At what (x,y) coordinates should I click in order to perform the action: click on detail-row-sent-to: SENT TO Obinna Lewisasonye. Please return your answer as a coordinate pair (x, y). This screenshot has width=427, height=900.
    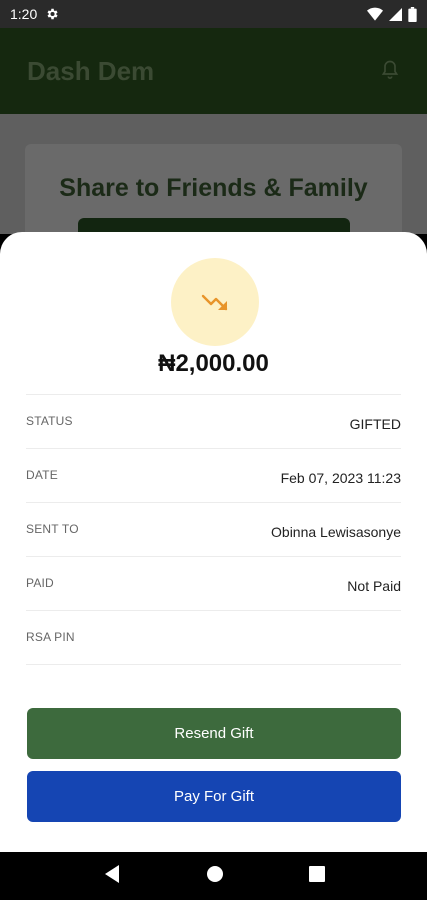
    Looking at the image, I should click on (213, 529).